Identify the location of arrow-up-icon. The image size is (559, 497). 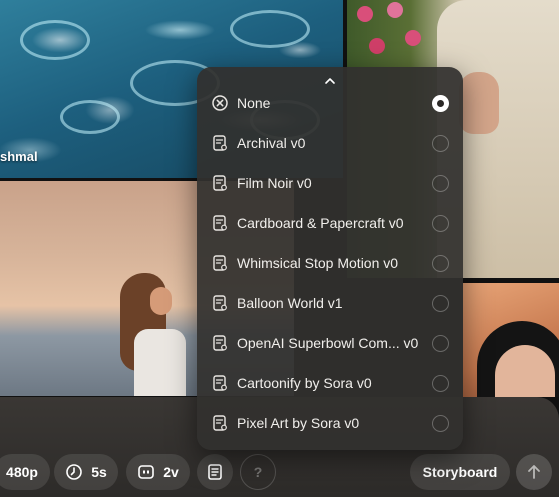
(534, 472).